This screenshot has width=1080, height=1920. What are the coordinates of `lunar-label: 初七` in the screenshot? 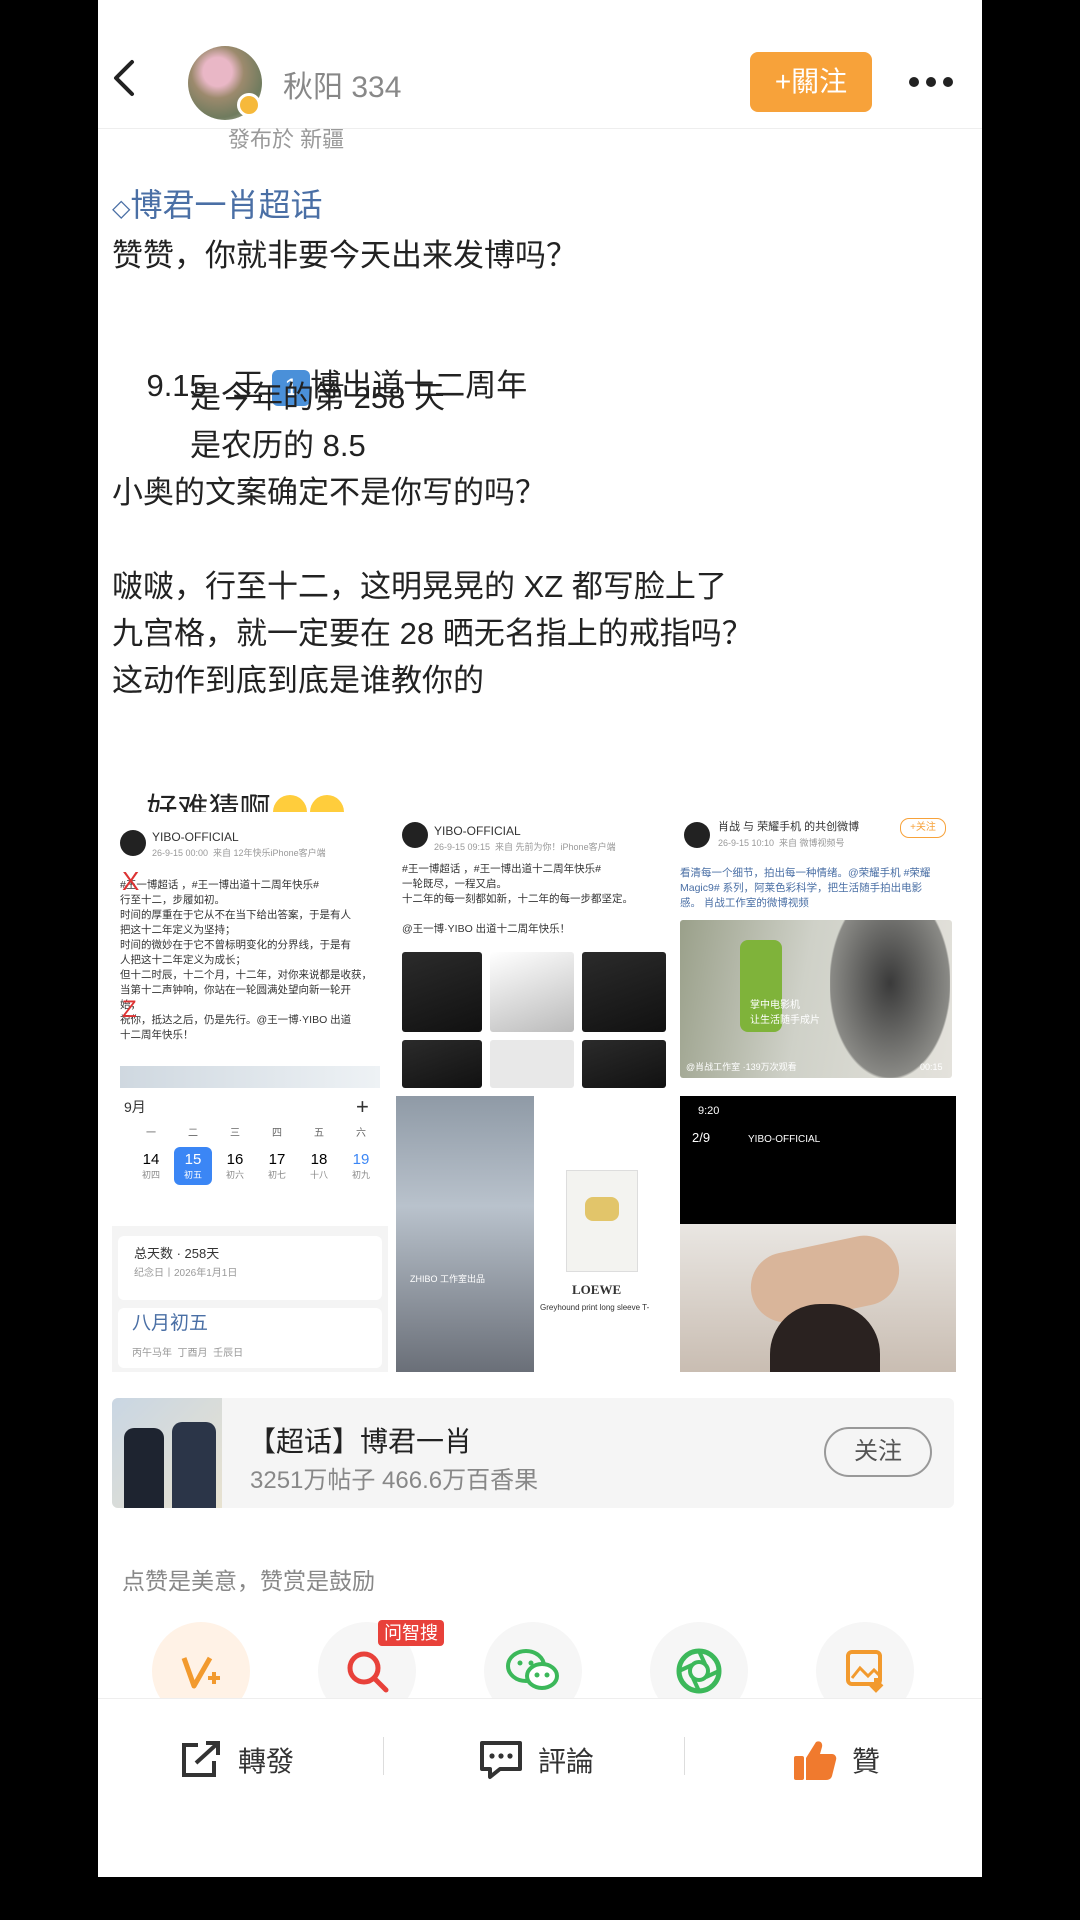 It's located at (276, 1175).